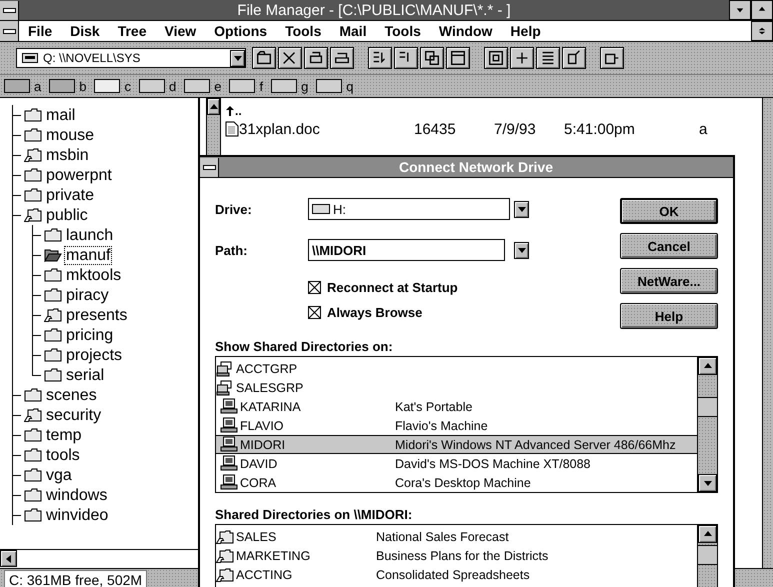 The width and height of the screenshot is (773, 587). Describe the element at coordinates (456, 387) in the screenshot. I see `computer-row: SALESGRP` at that location.